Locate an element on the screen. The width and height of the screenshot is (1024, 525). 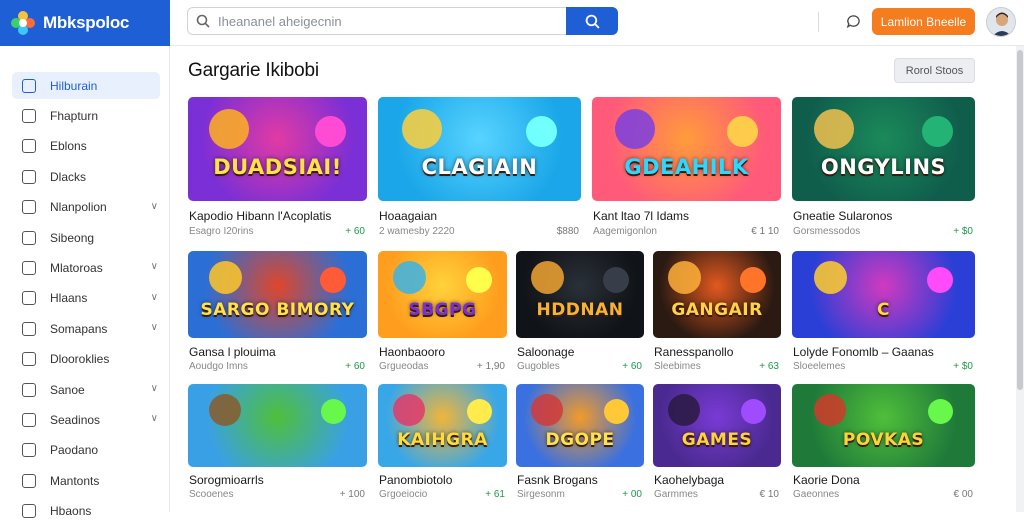
sidebar-item: Mlatoroas ∨ is located at coordinates (86, 267).